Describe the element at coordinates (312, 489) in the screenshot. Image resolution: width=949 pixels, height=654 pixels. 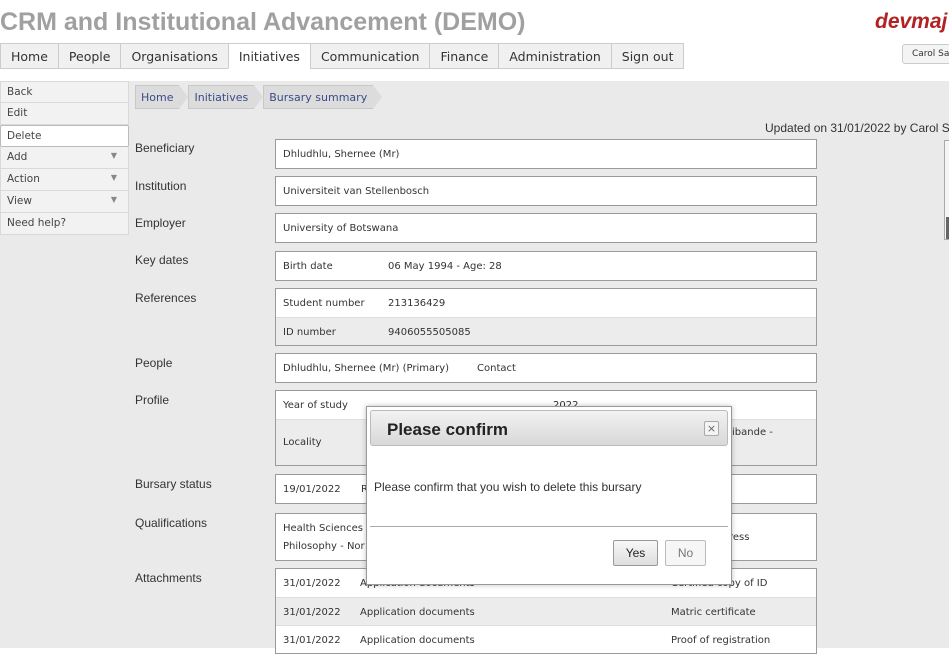
I see `bursary-status-date: 19/01/2022` at that location.